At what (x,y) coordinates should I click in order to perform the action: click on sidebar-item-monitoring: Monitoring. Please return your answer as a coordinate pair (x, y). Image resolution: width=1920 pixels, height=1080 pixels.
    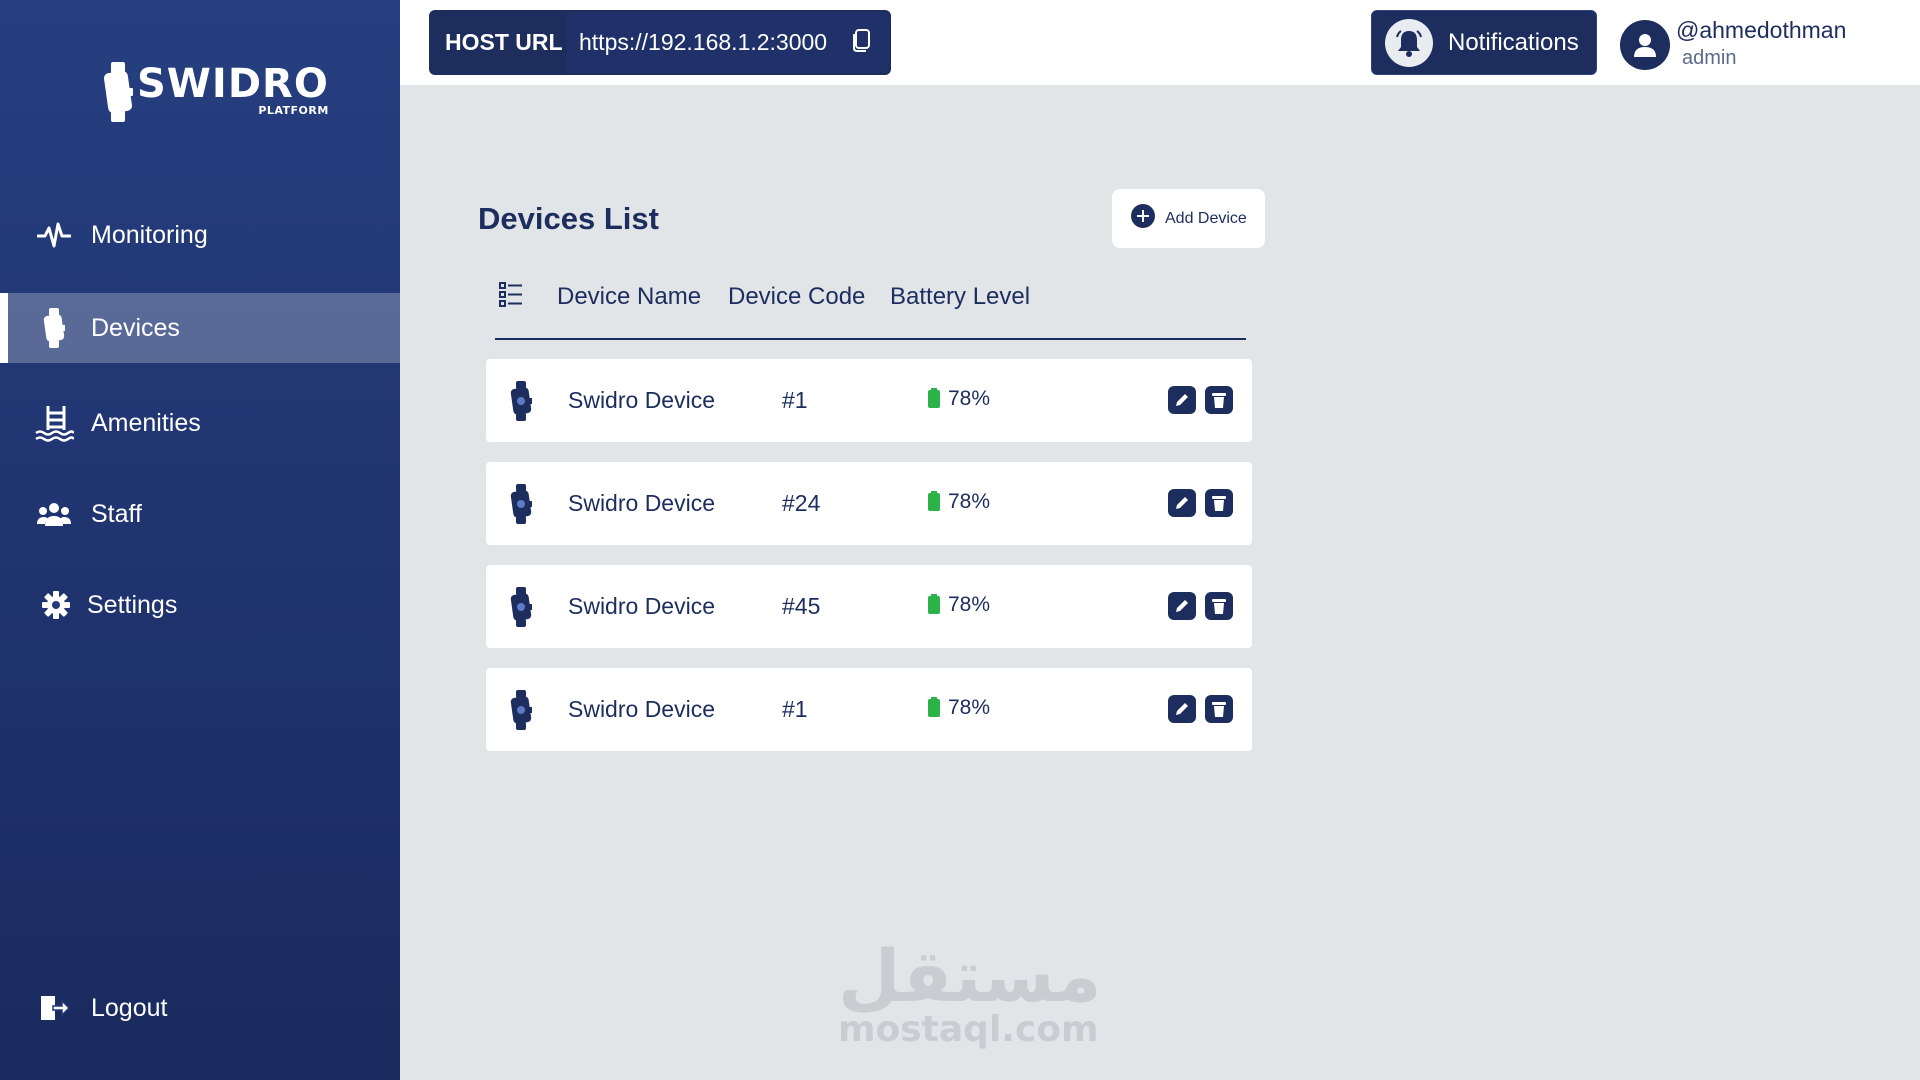
    Looking at the image, I should click on (200, 235).